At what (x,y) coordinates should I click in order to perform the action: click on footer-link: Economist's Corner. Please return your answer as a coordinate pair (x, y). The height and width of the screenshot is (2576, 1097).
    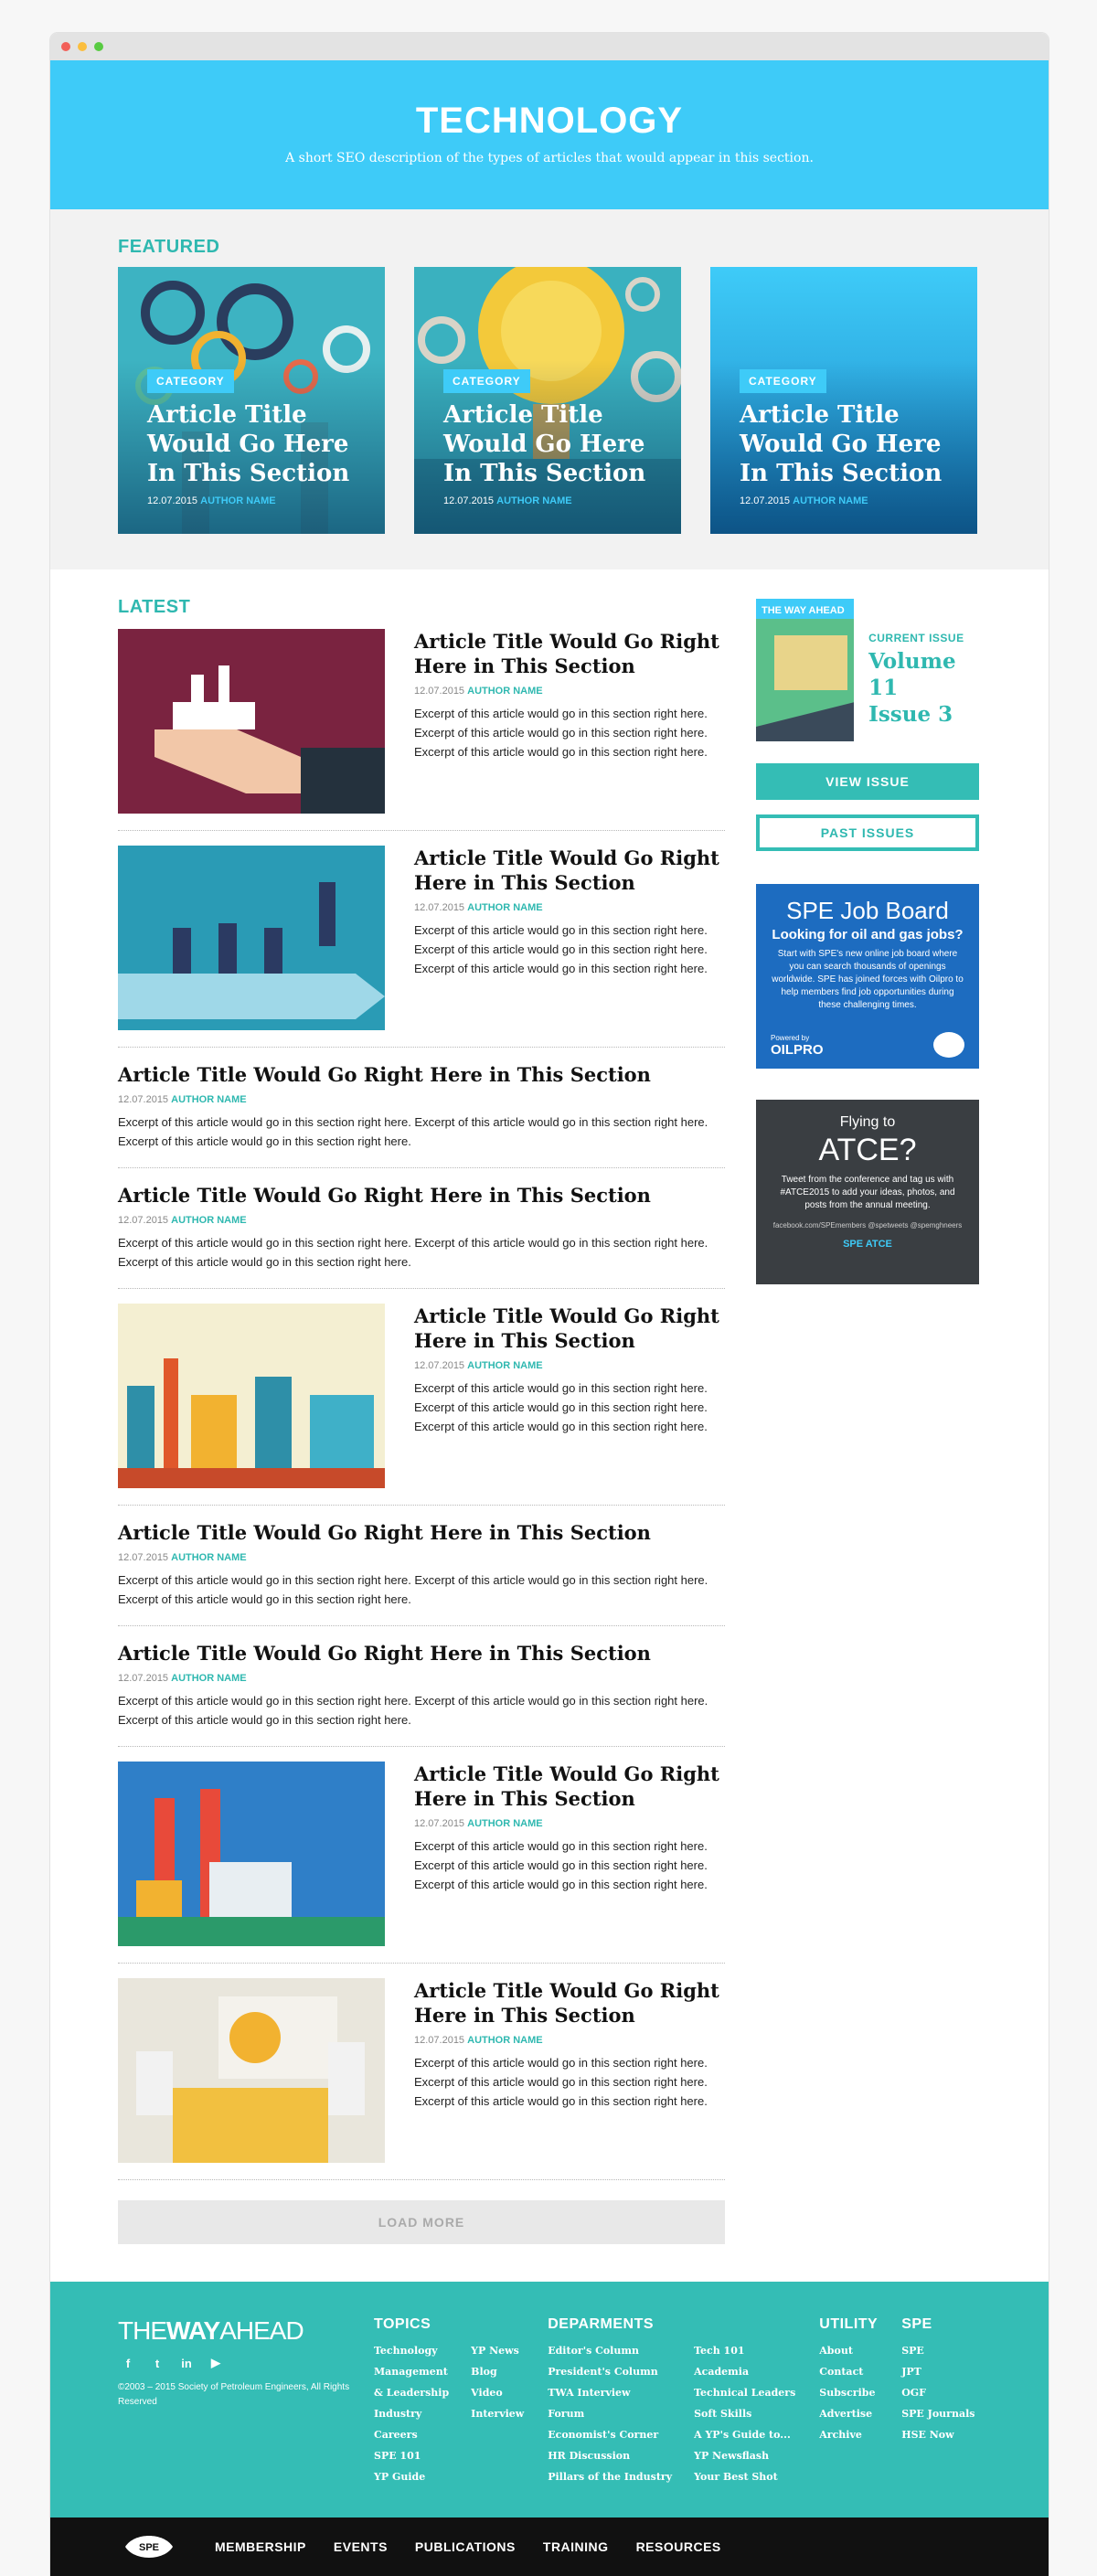
    Looking at the image, I should click on (610, 2434).